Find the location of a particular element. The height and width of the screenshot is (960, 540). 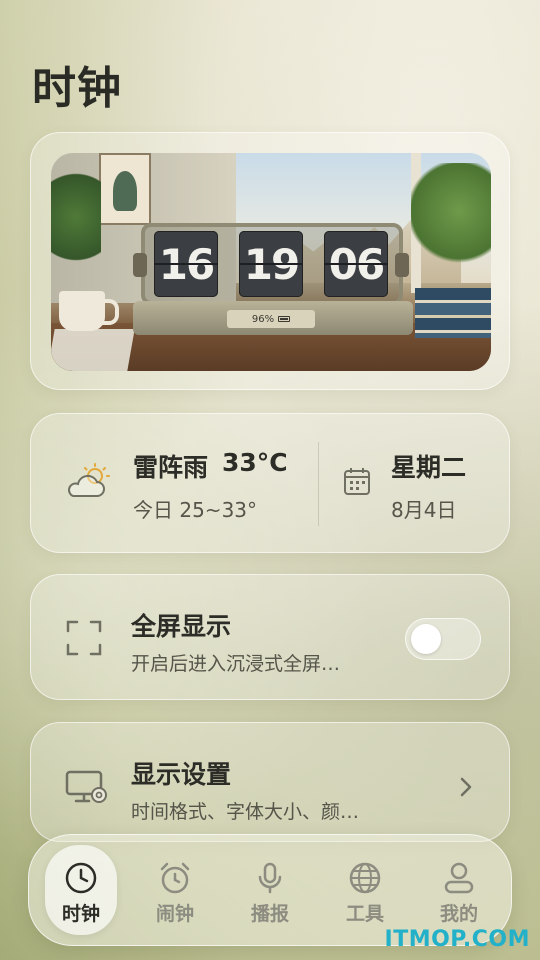

fullscreen-icon is located at coordinates (84, 638).